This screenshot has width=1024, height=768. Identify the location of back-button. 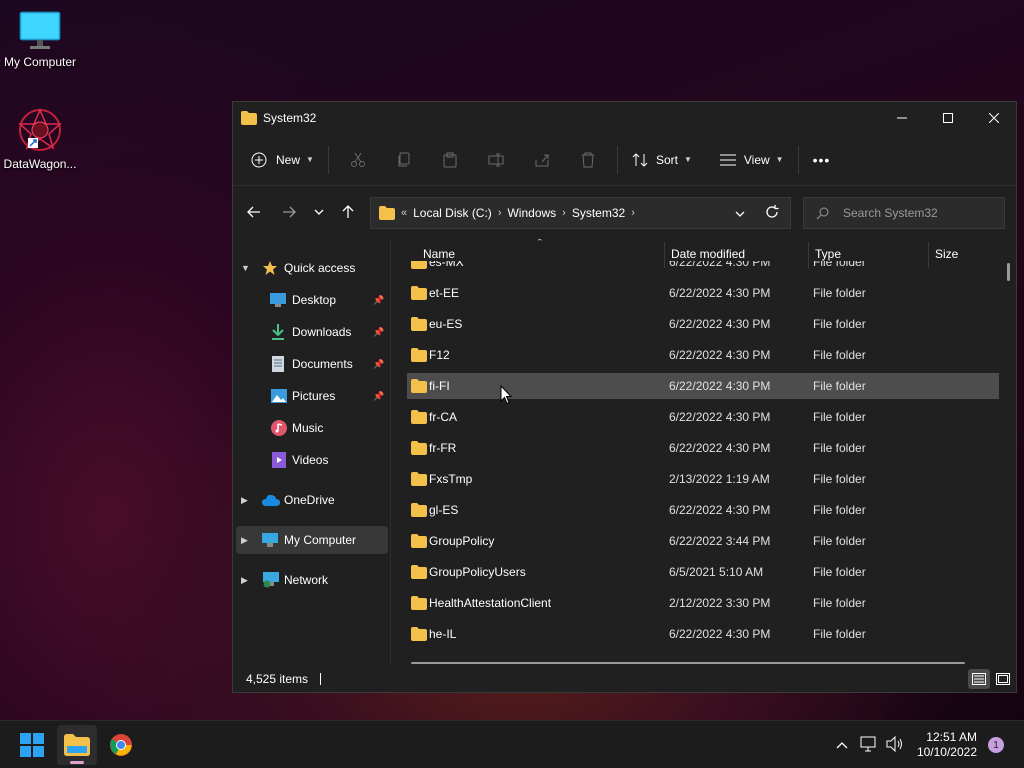
(254, 212).